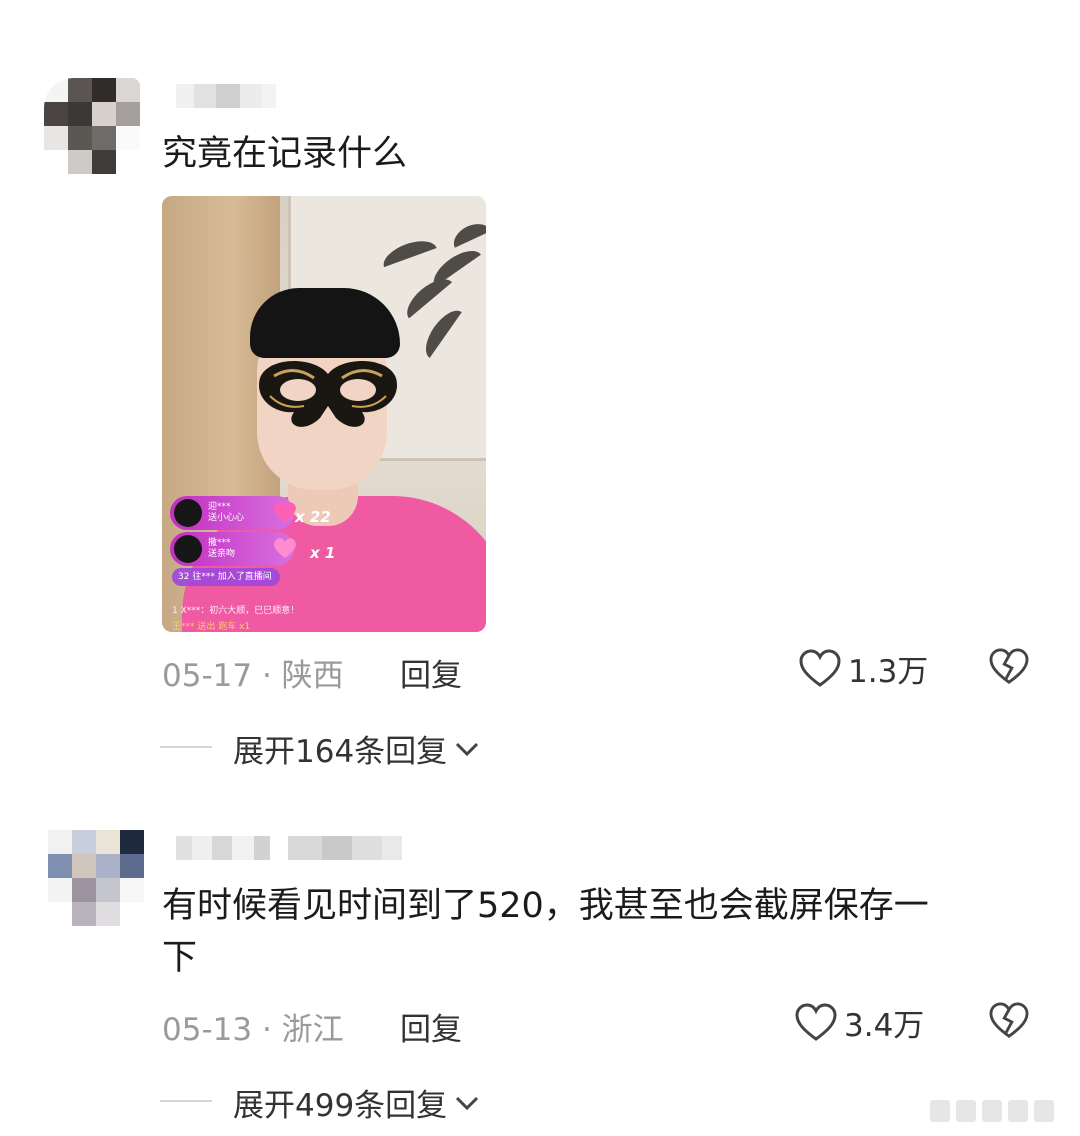 The width and height of the screenshot is (1080, 1136). What do you see at coordinates (888, 672) in the screenshot?
I see `like-count: 1.3万` at bounding box center [888, 672].